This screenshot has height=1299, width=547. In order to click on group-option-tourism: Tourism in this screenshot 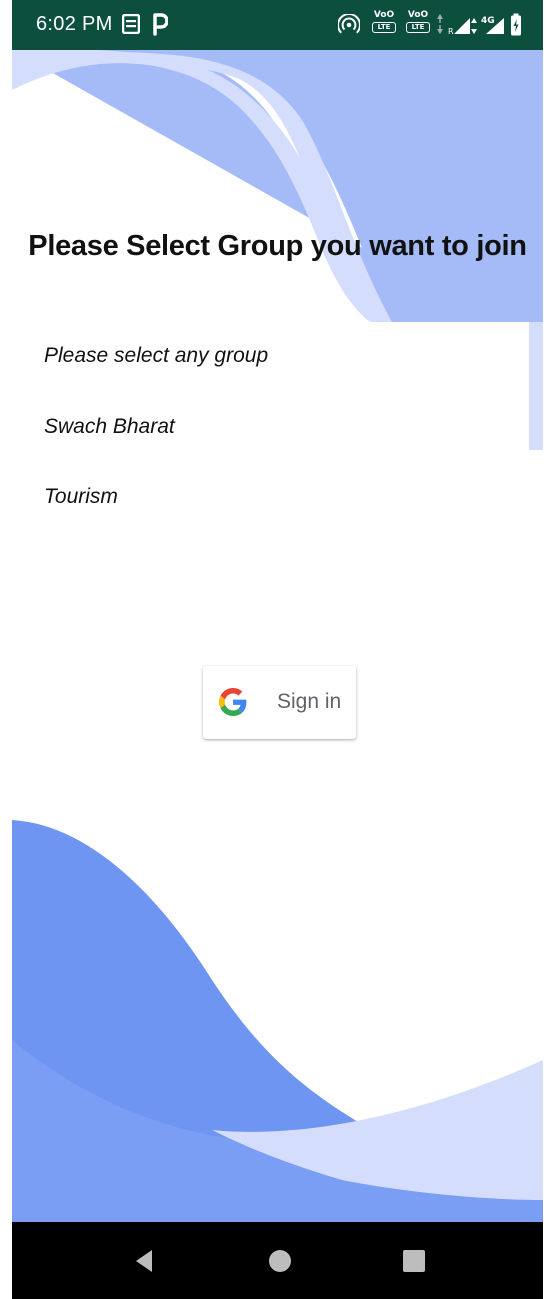, I will do `click(81, 497)`.